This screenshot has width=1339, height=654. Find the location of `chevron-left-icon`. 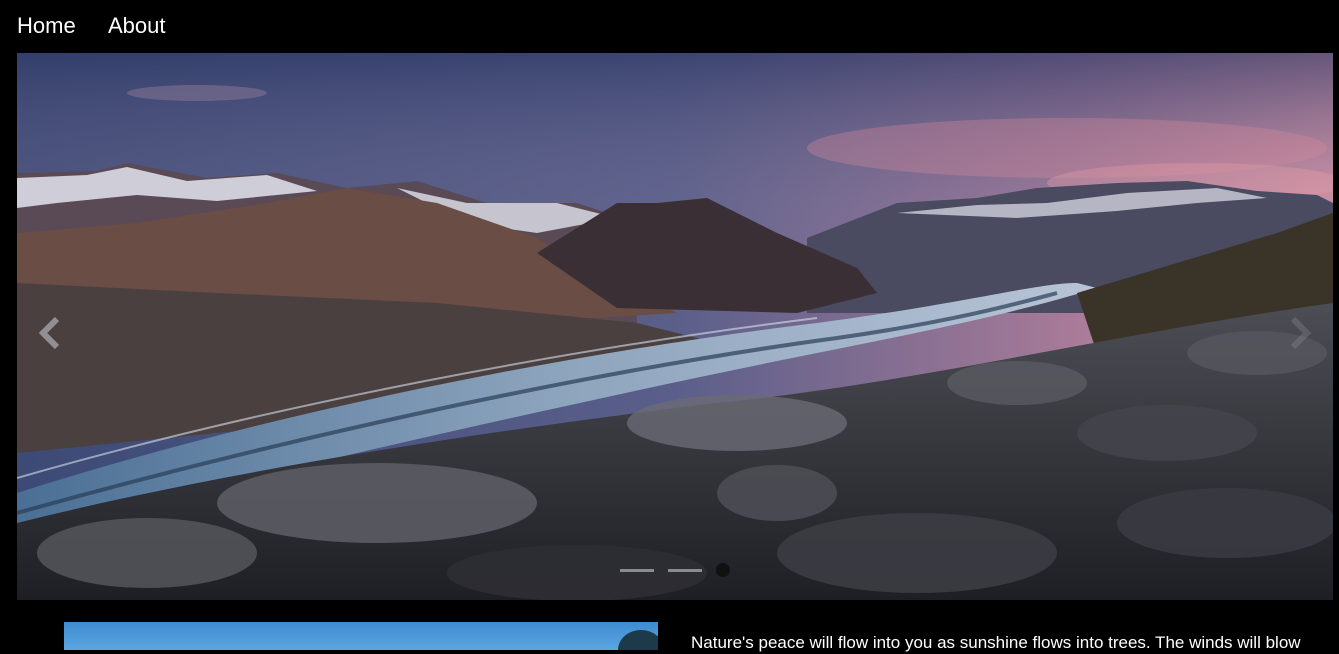

chevron-left-icon is located at coordinates (49, 333).